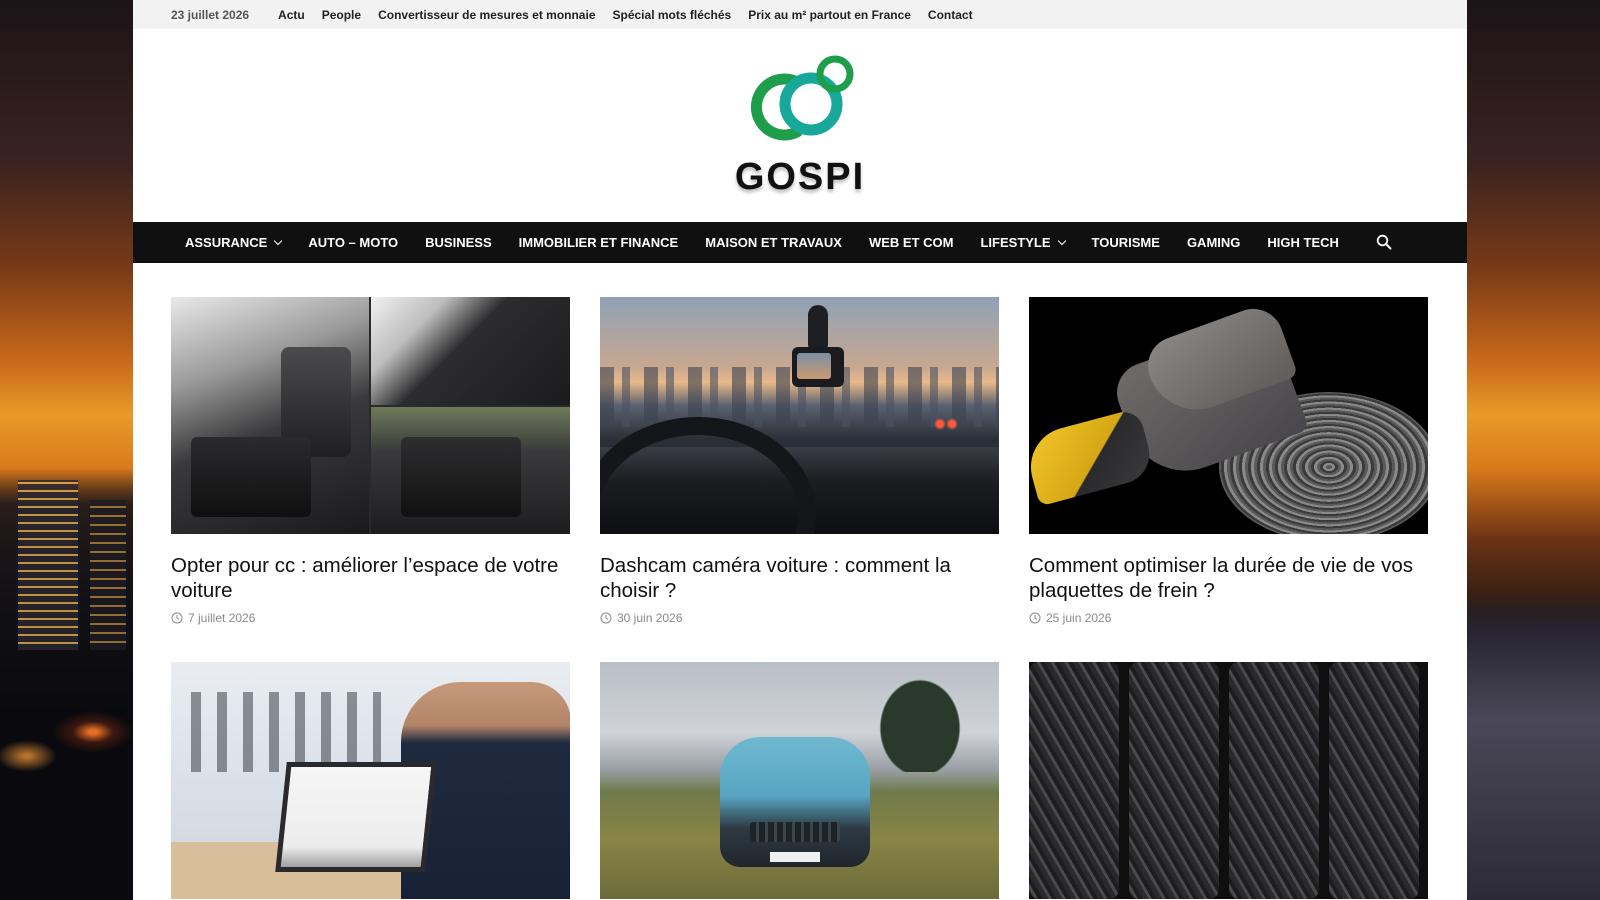  I want to click on nav-item-business: BUSINESS, so click(458, 242).